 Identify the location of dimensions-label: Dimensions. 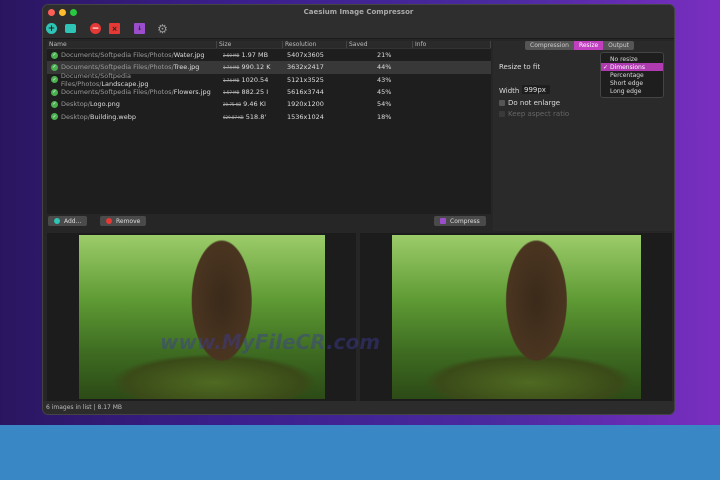
(627, 67).